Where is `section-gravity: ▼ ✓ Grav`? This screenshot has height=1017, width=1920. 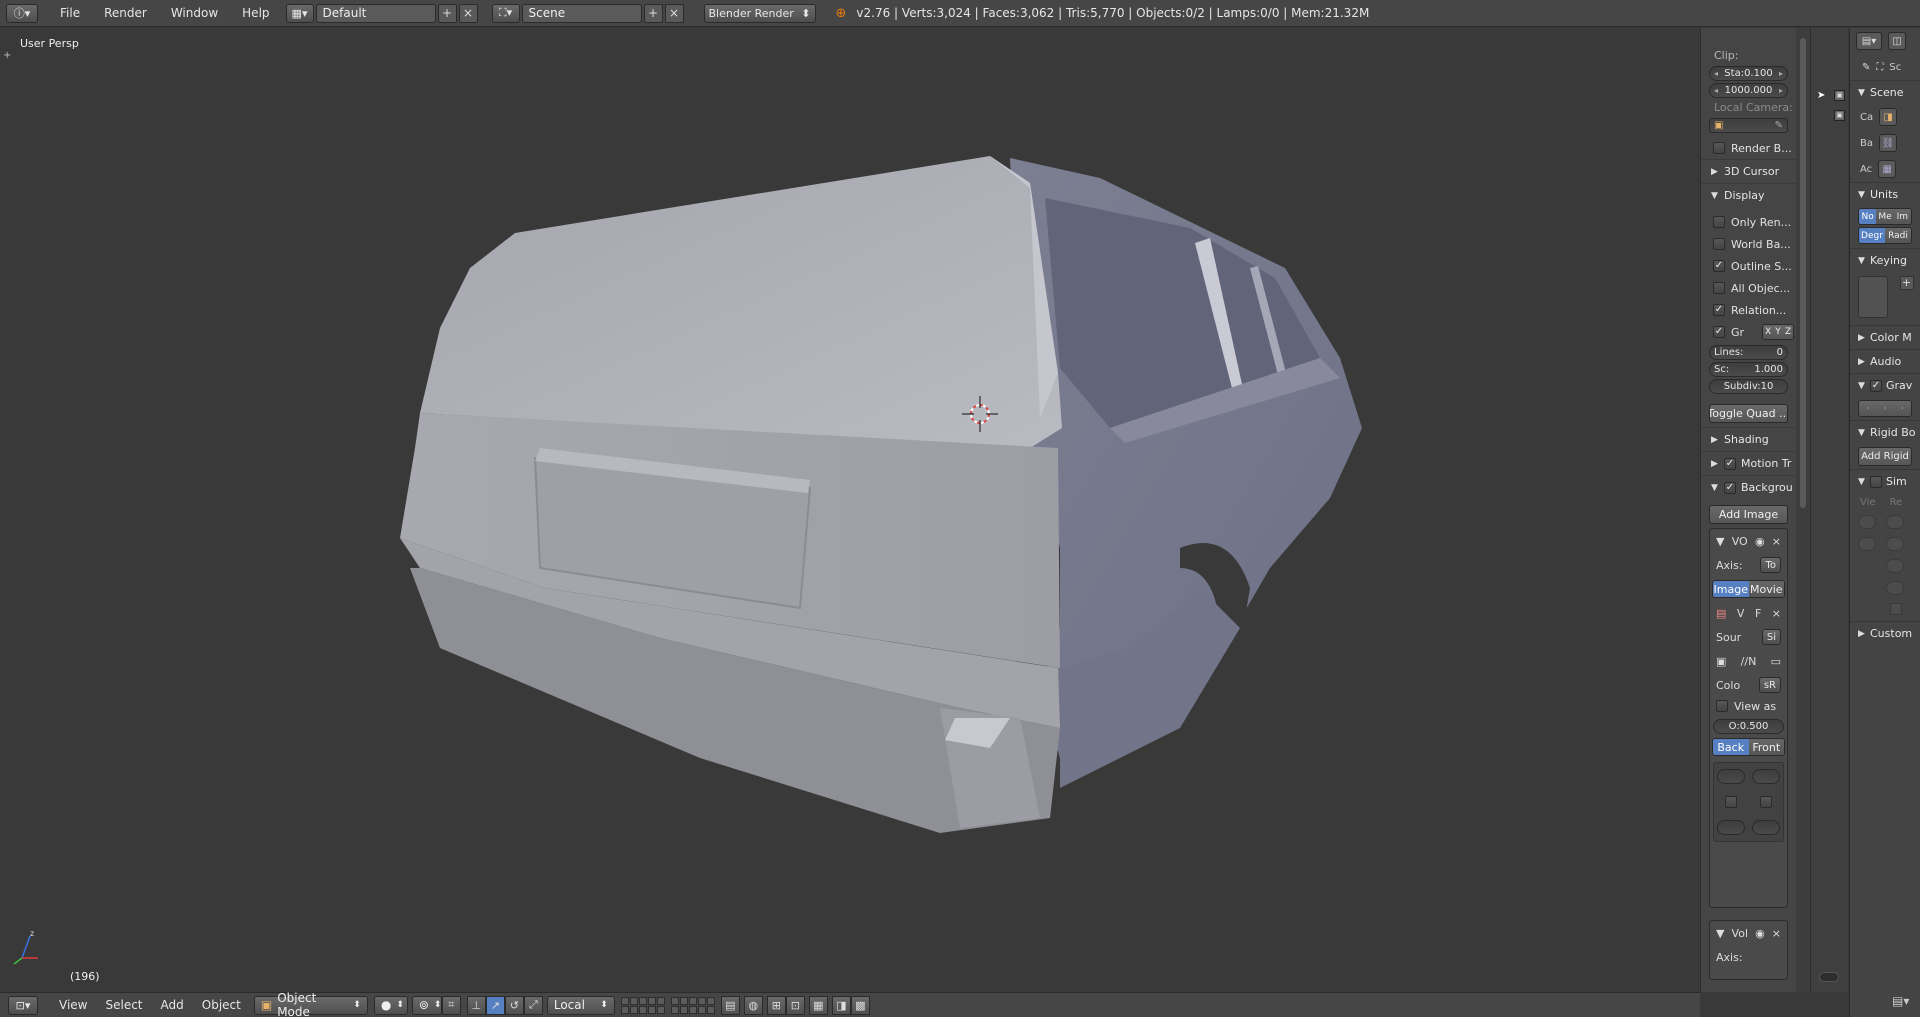 section-gravity: ▼ ✓ Grav is located at coordinates (1885, 385).